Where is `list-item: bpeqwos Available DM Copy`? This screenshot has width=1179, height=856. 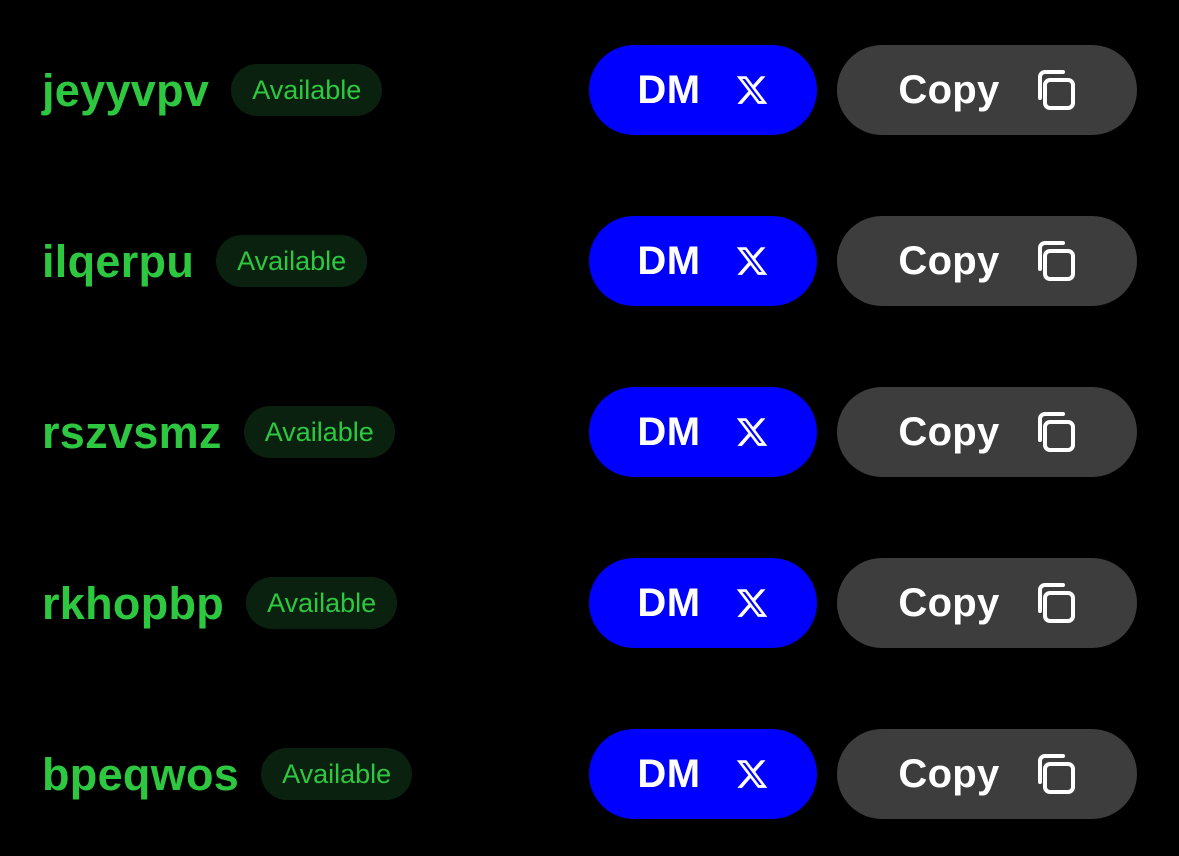
list-item: bpeqwos Available DM Copy is located at coordinates (589, 774).